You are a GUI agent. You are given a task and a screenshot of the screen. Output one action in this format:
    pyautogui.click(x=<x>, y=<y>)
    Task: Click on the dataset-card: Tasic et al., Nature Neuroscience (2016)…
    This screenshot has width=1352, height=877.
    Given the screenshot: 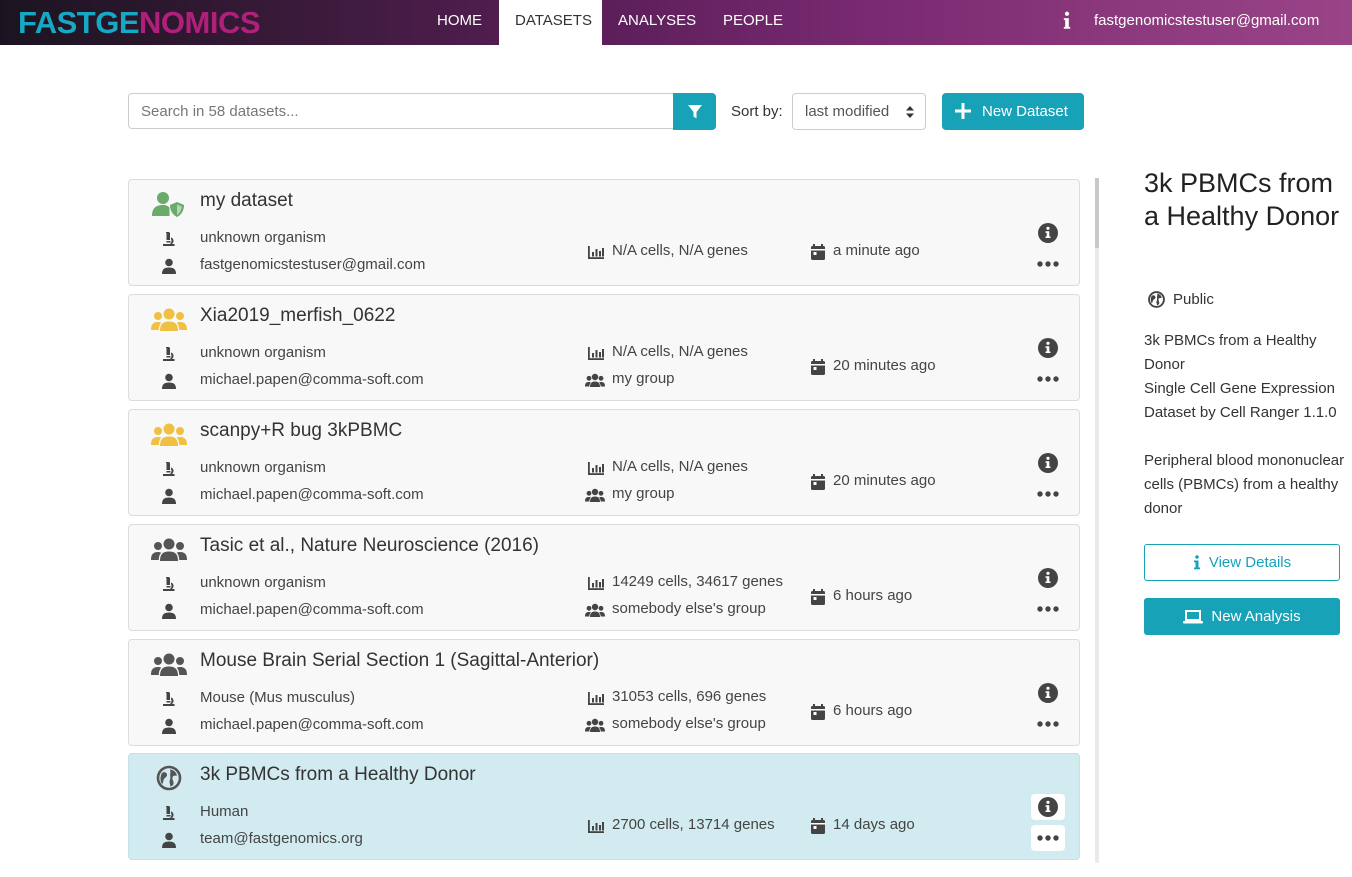 What is the action you would take?
    pyautogui.click(x=604, y=577)
    